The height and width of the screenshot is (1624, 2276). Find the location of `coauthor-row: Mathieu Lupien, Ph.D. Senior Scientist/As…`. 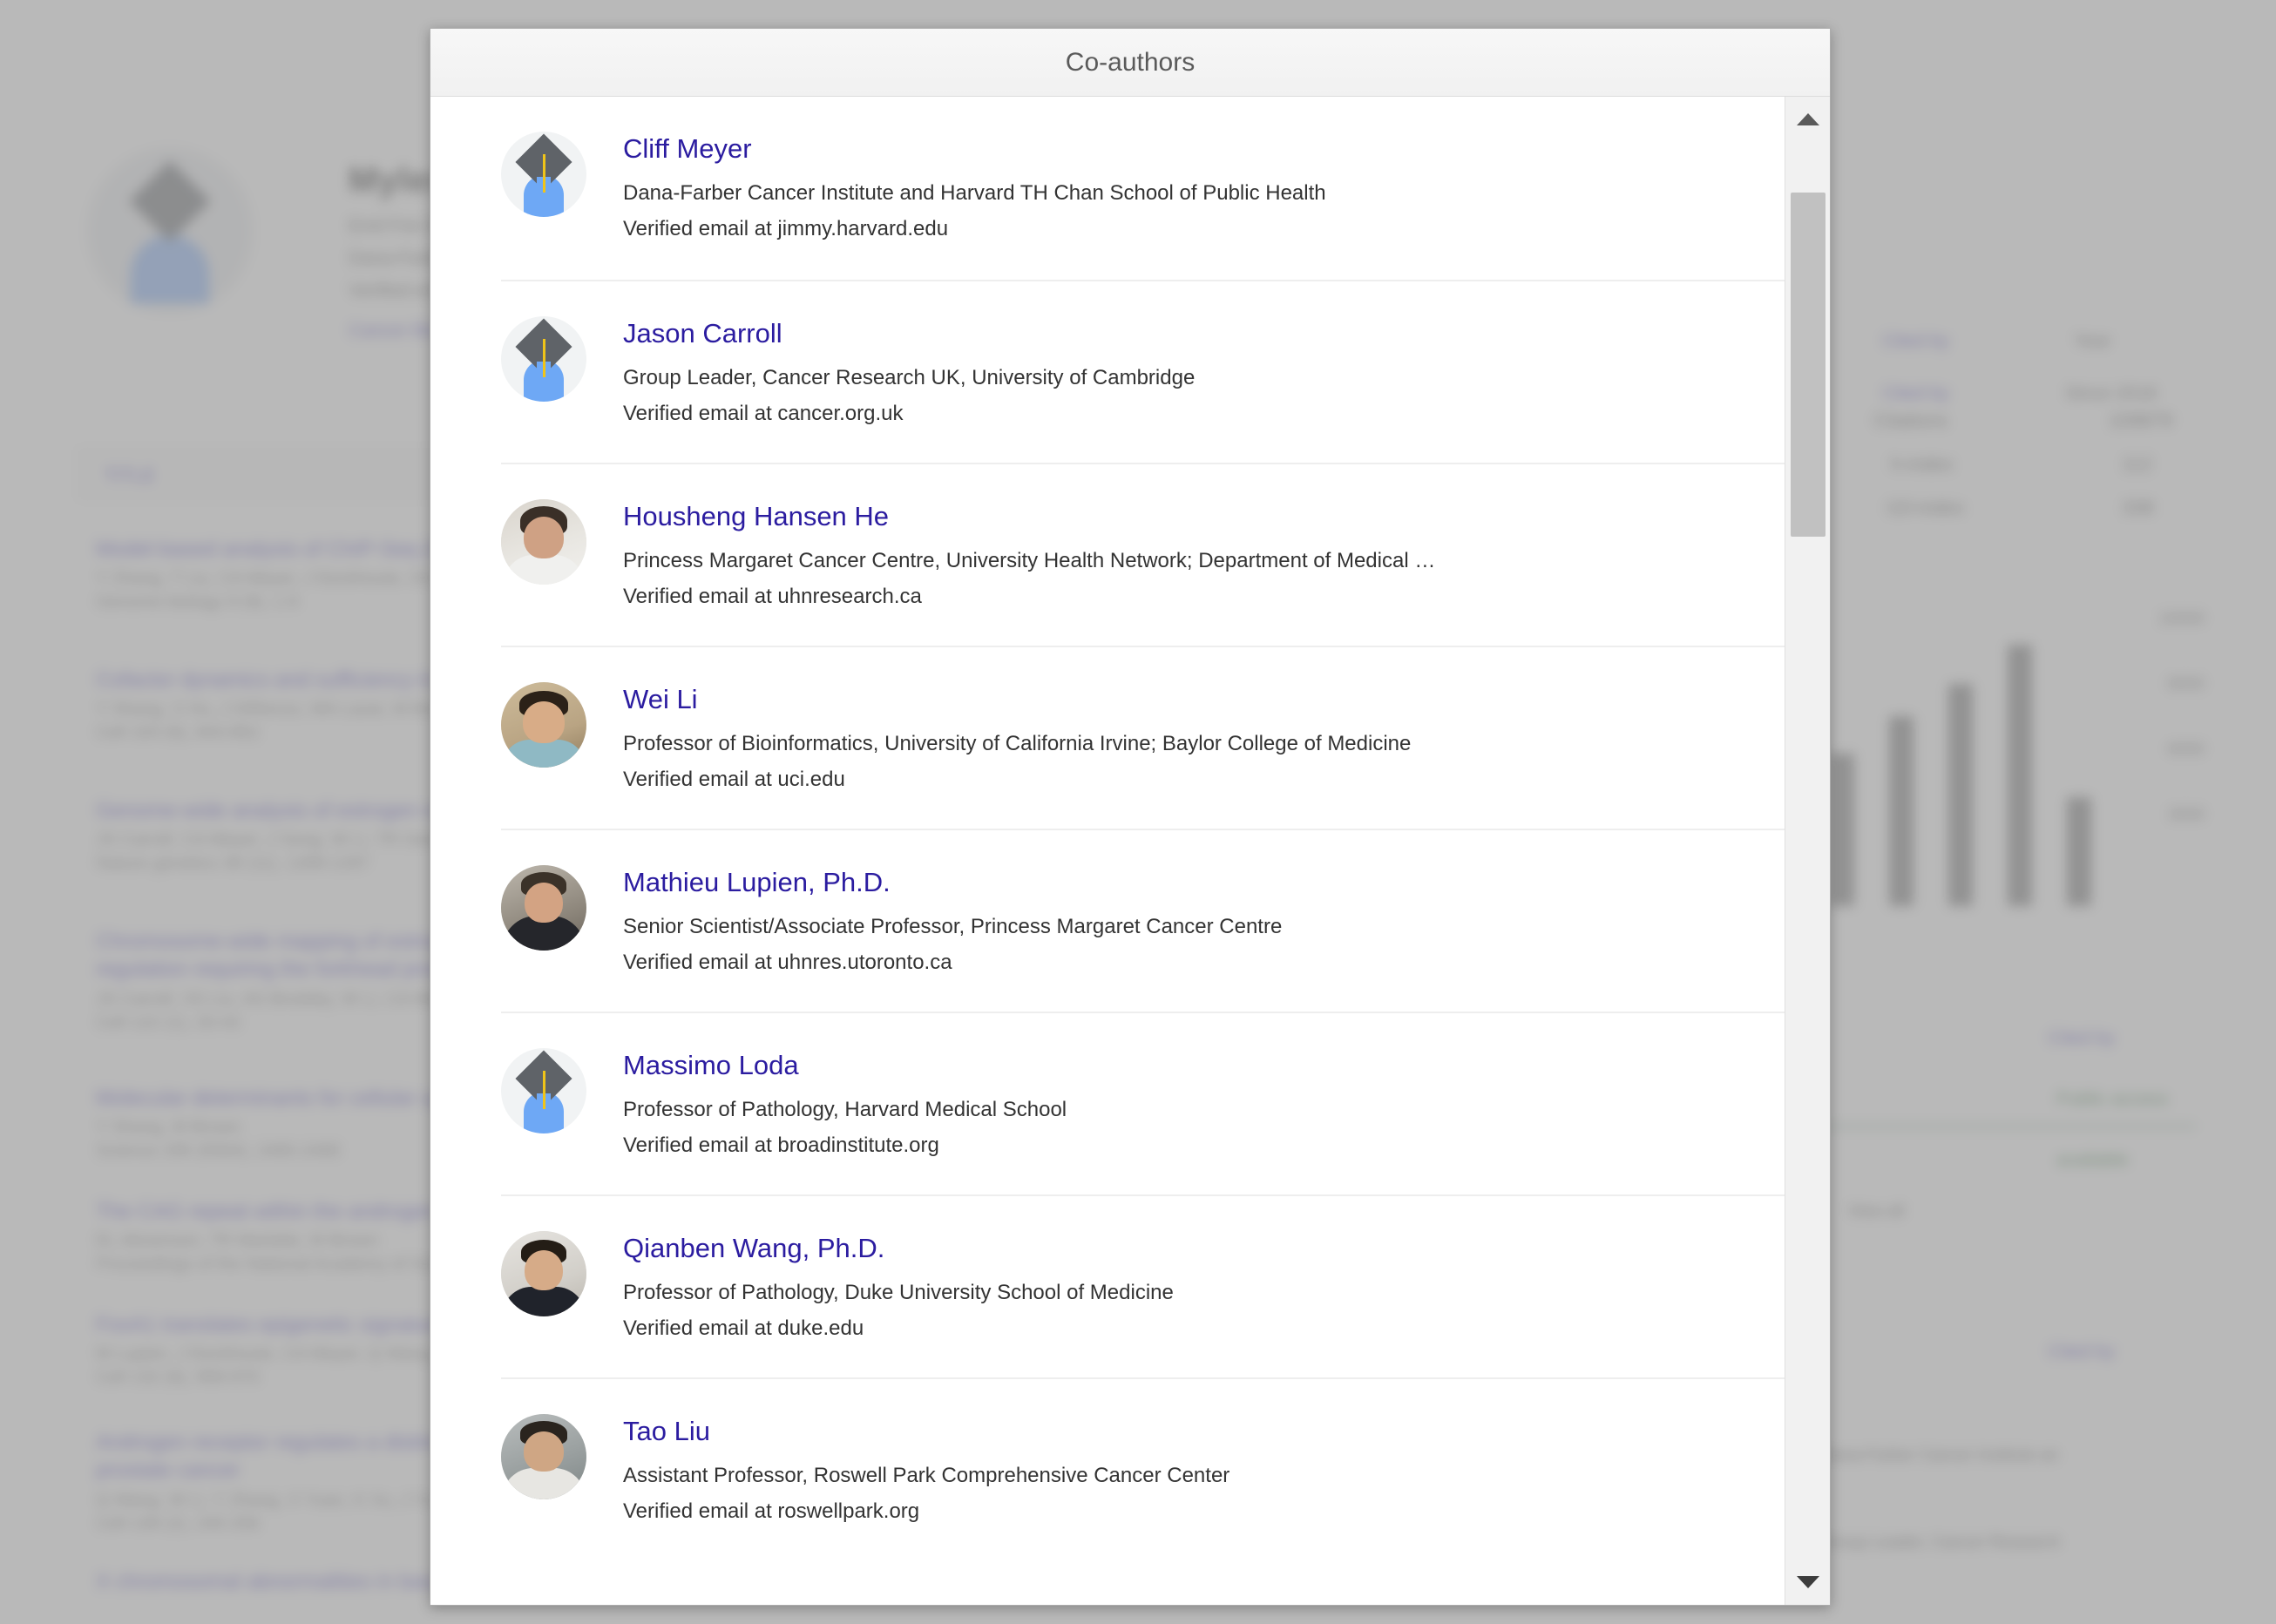

coauthor-row: Mathieu Lupien, Ph.D. Senior Scientist/As… is located at coordinates (1143, 920).